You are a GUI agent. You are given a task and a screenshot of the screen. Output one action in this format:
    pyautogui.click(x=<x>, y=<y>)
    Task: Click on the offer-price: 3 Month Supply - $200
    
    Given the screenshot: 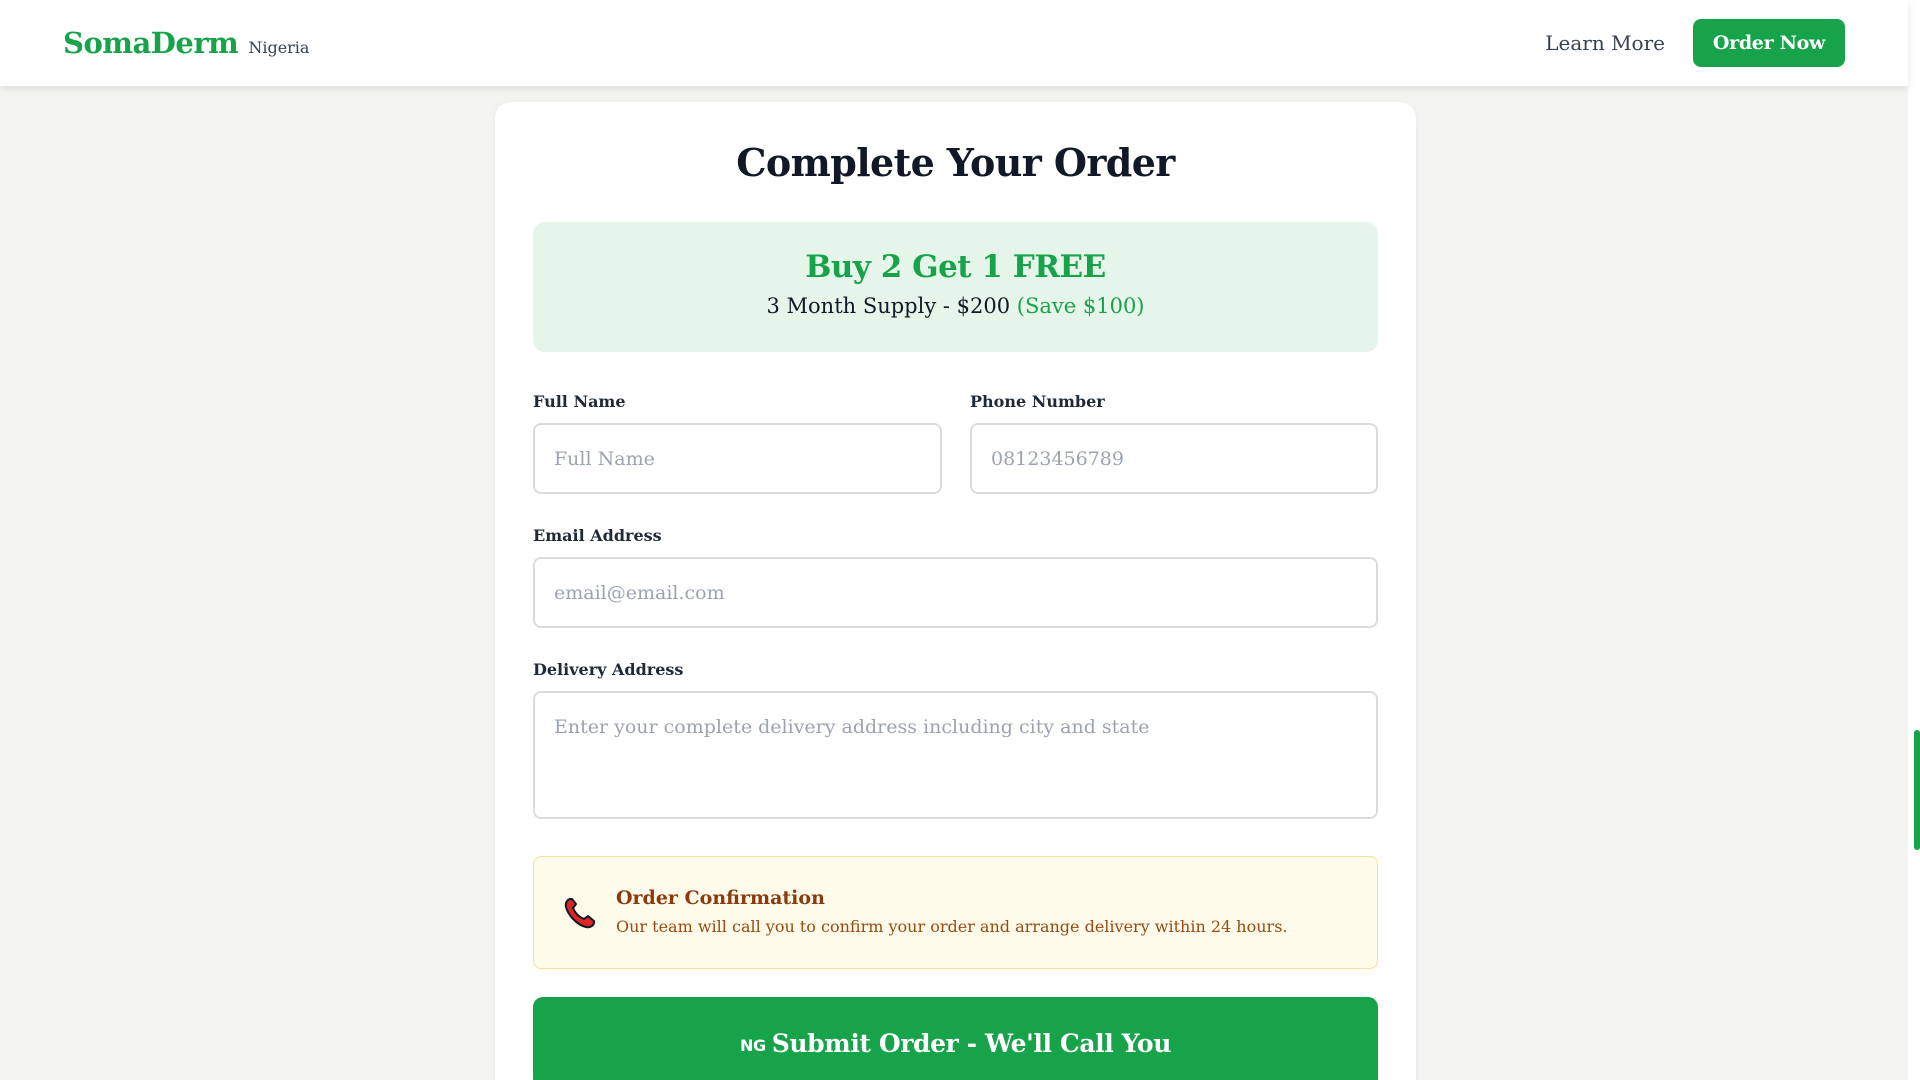 What is the action you would take?
    pyautogui.click(x=888, y=306)
    